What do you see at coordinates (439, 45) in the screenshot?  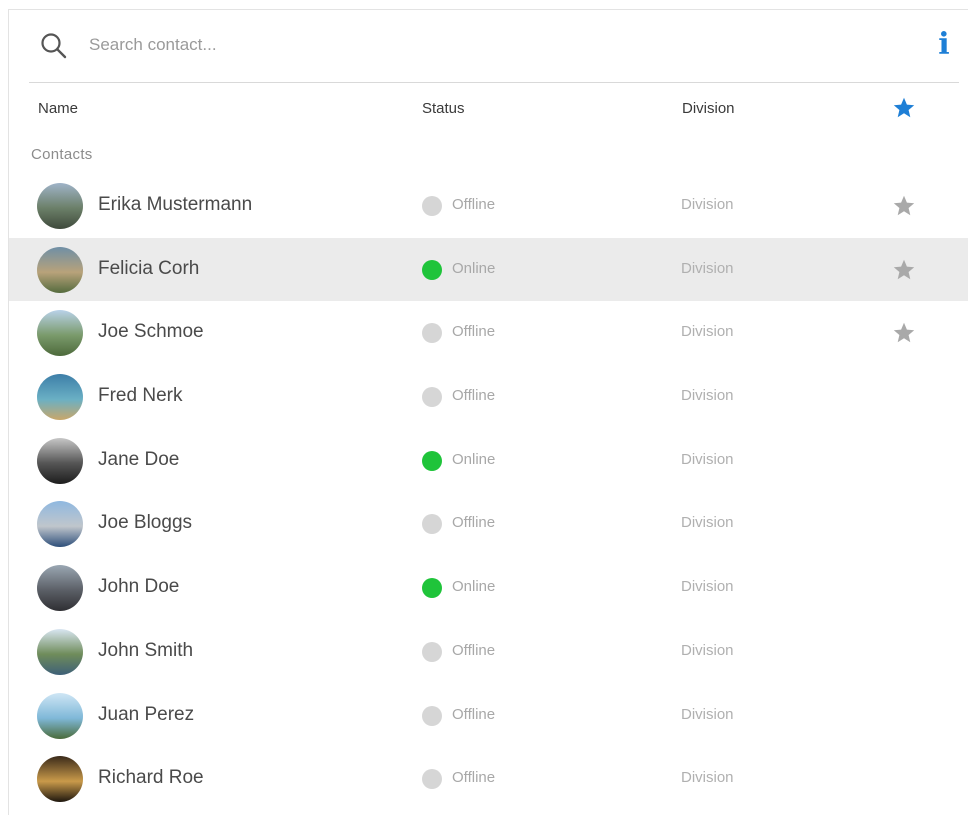 I see `search-input` at bounding box center [439, 45].